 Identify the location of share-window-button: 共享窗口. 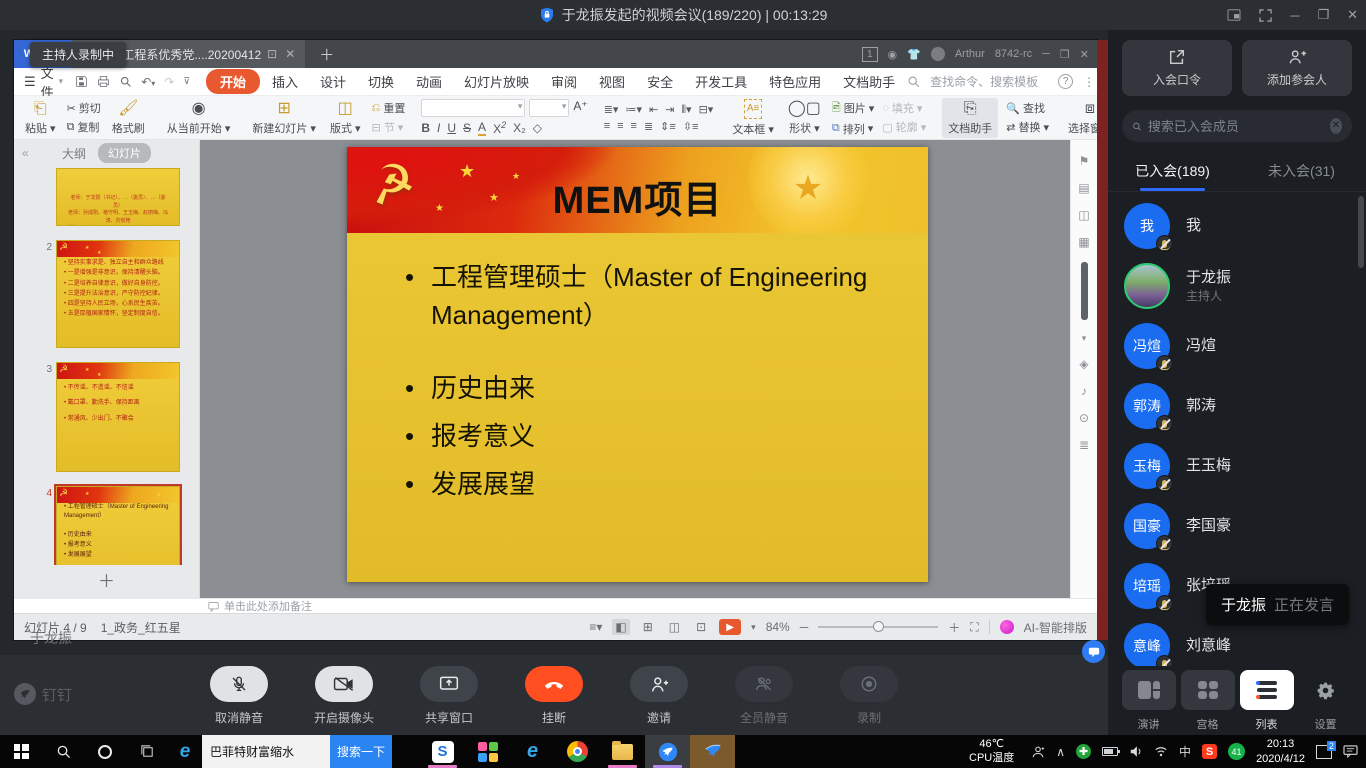
(449, 696).